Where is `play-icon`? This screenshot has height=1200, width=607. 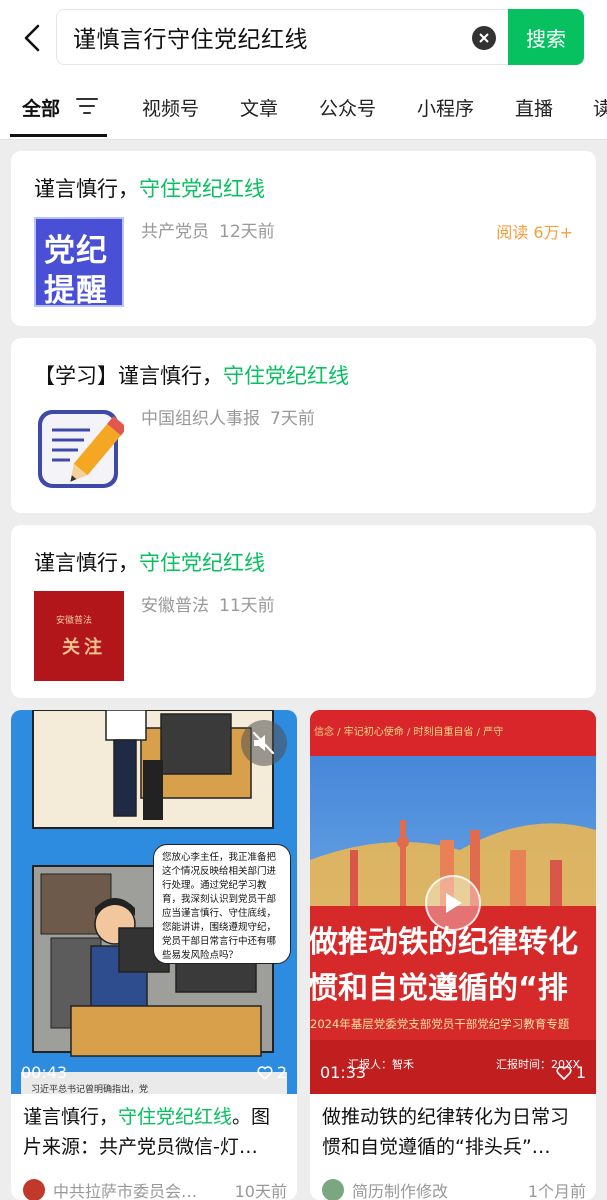
play-icon is located at coordinates (453, 903).